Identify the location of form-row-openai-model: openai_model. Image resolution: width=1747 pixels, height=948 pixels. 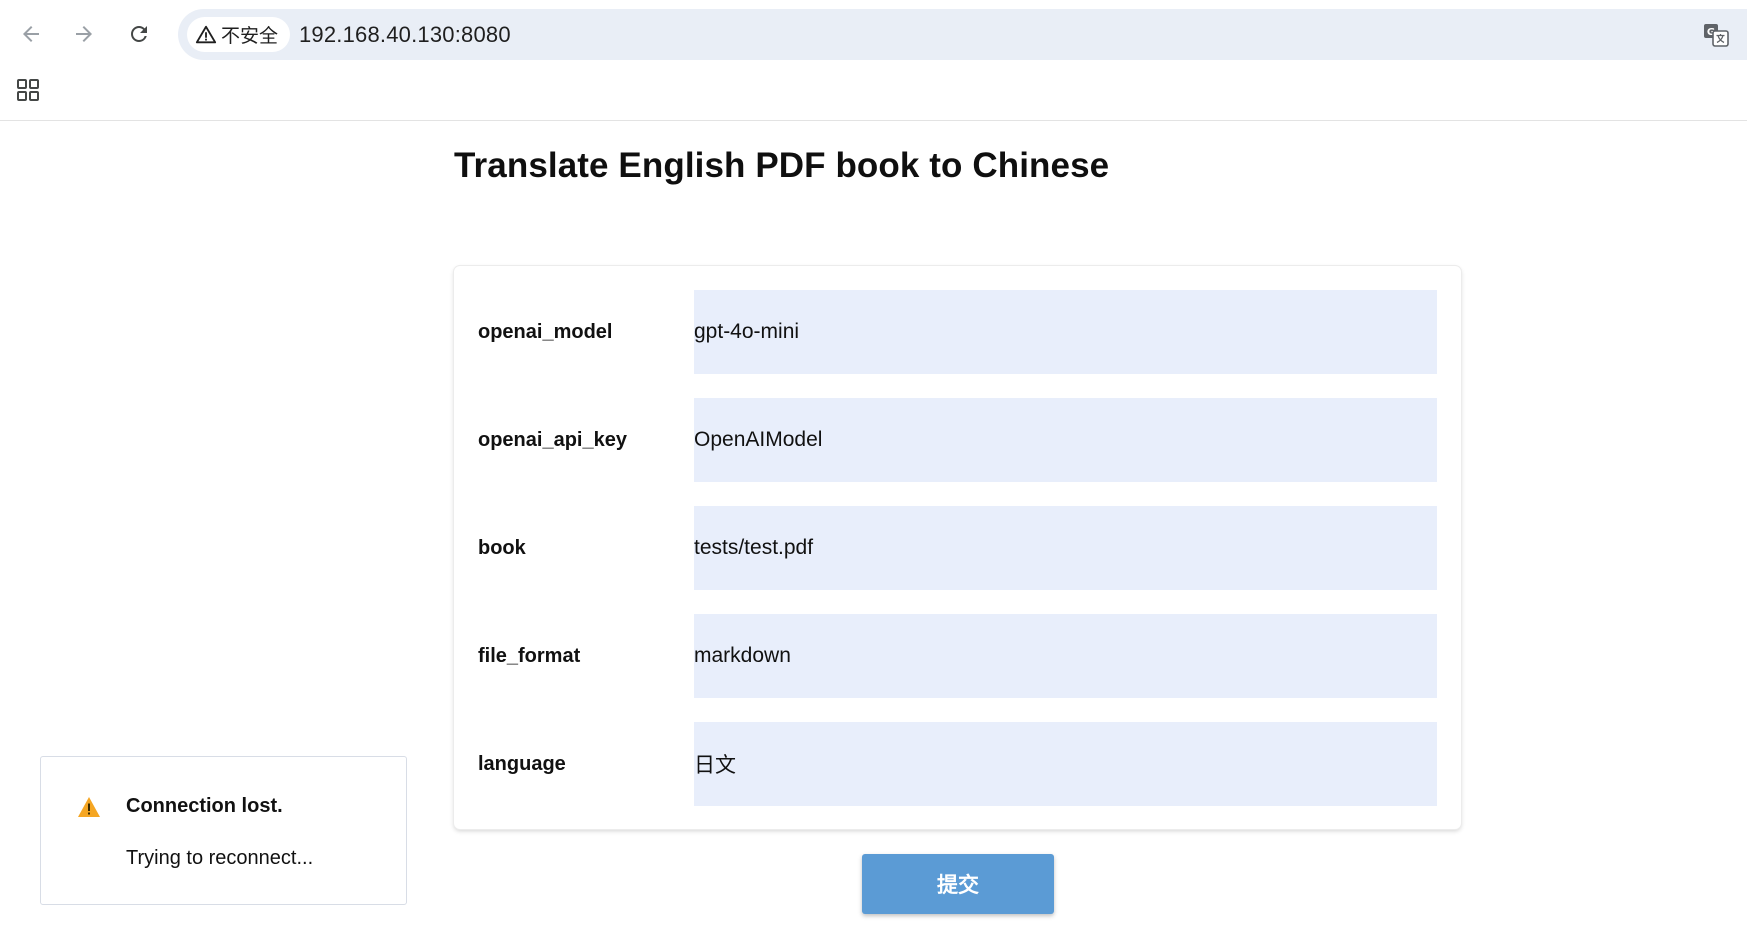
(957, 332).